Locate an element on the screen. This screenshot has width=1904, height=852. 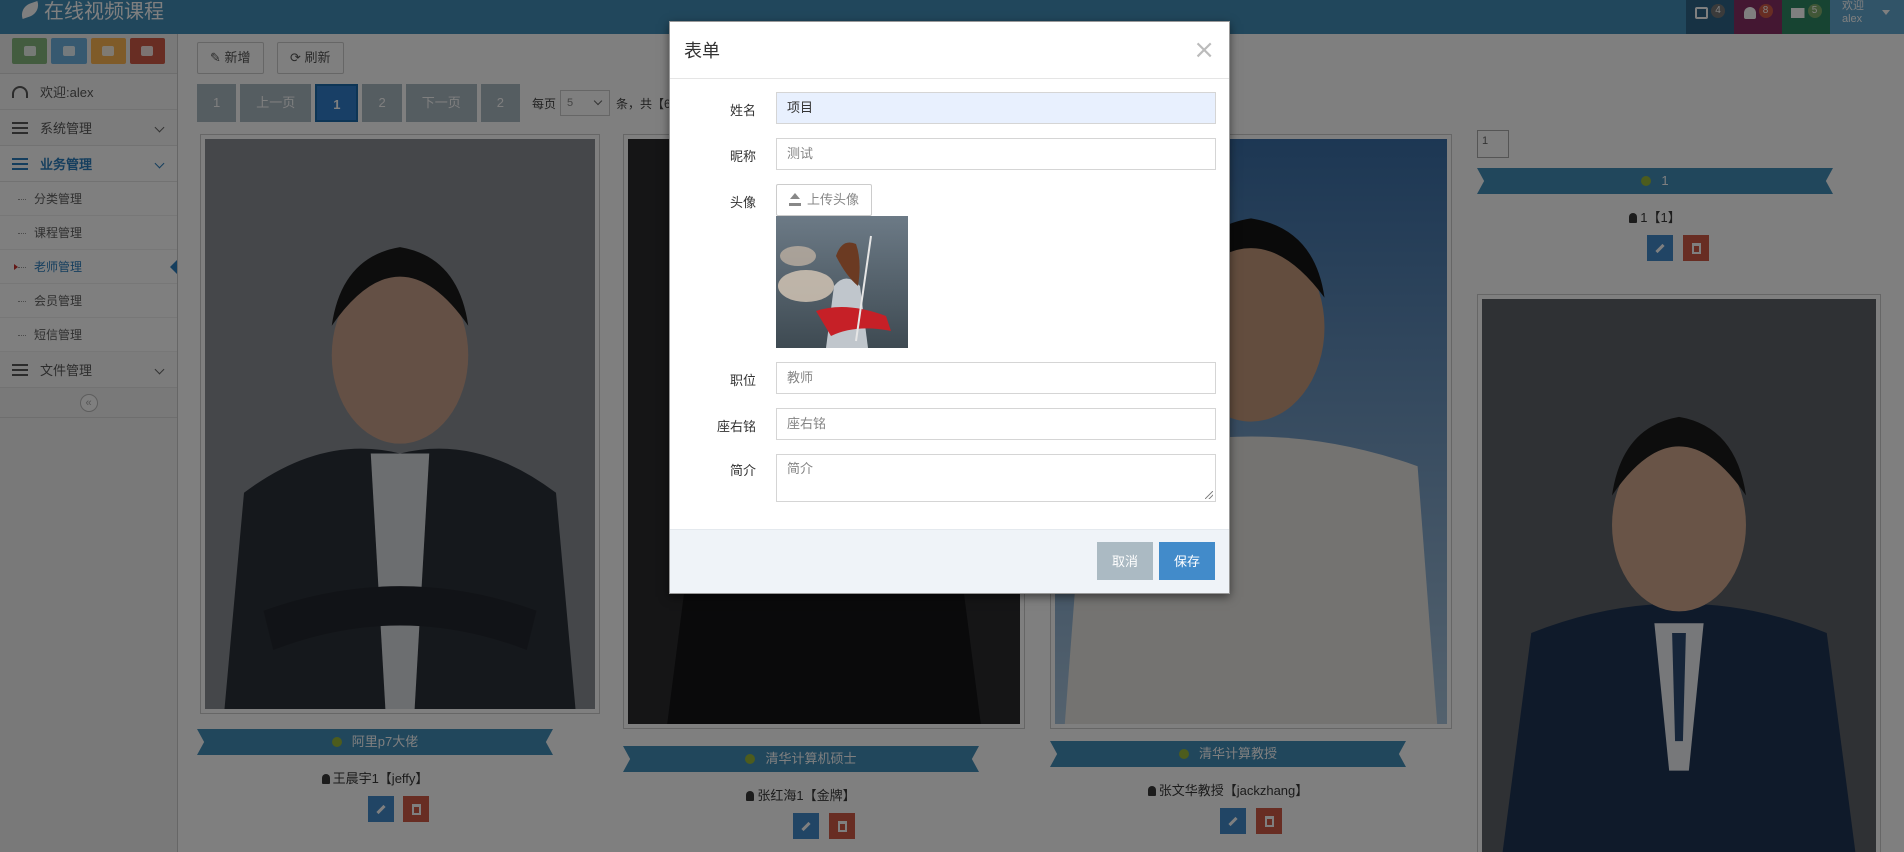
upload-avatar-label: 上传头像 is located at coordinates (833, 199).